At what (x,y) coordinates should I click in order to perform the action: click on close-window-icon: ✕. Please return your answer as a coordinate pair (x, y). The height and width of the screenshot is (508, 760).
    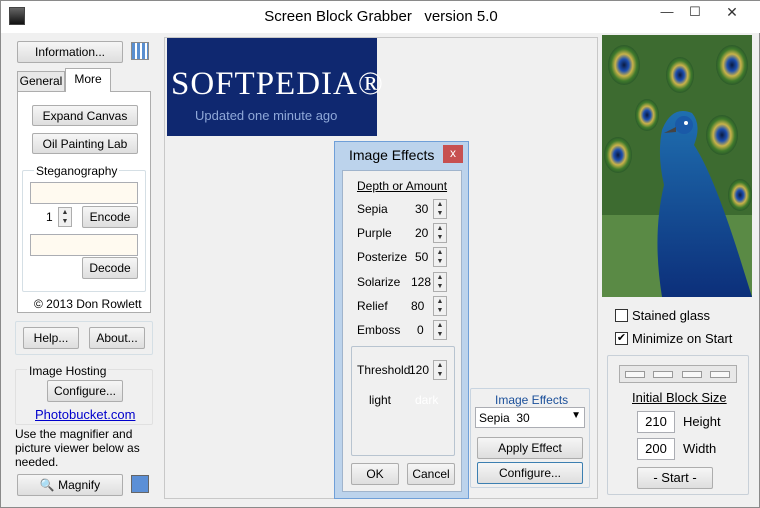
    Looking at the image, I should click on (732, 12).